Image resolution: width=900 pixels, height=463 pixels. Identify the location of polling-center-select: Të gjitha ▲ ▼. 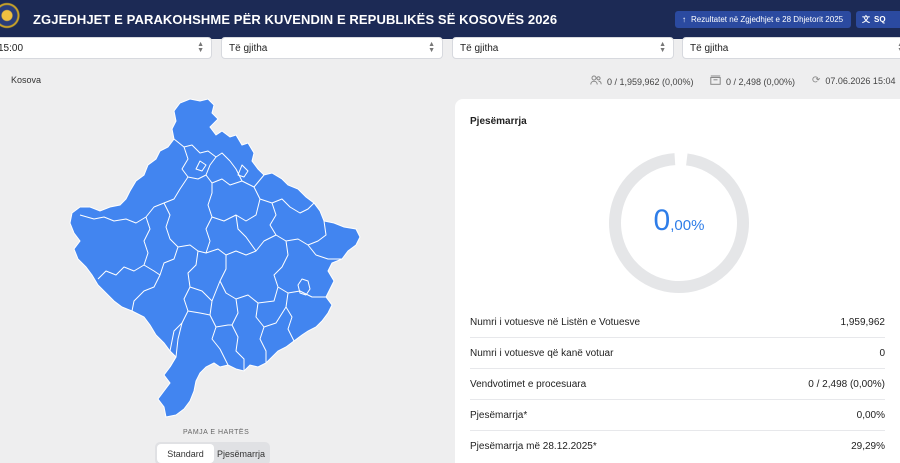
(563, 48).